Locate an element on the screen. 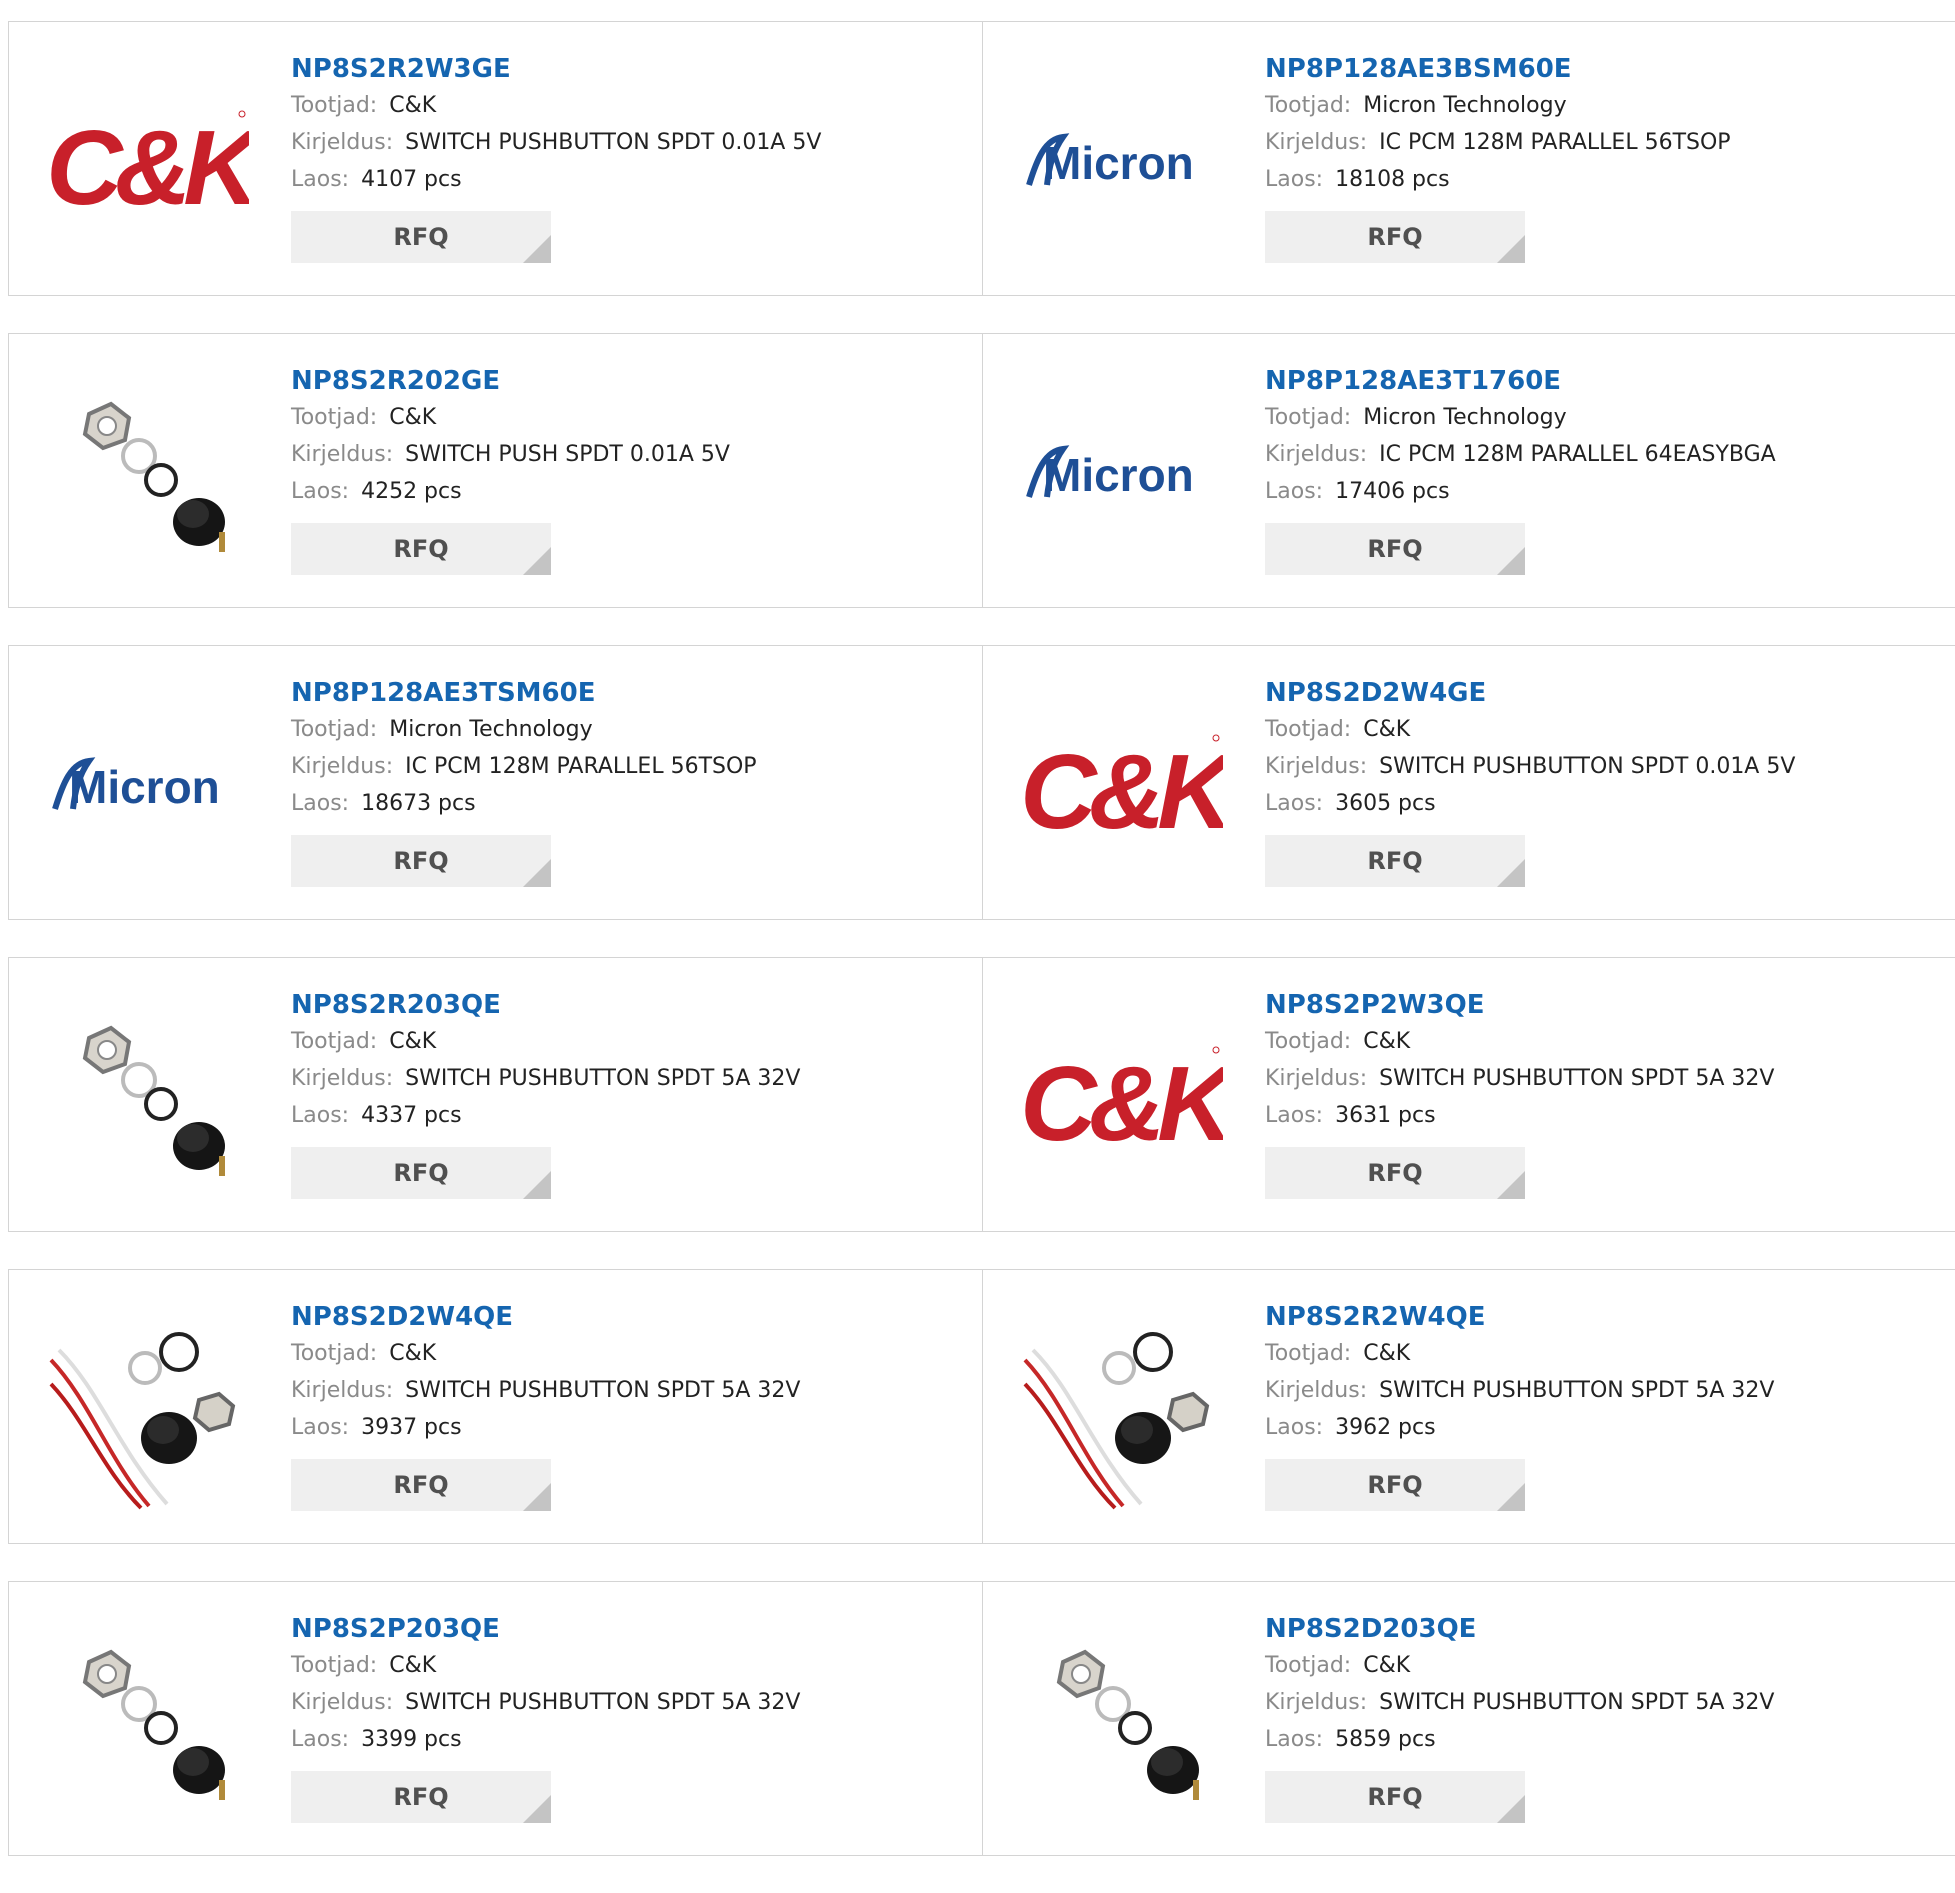  part-number-link: NP8S2D203QE is located at coordinates (1519, 1629).